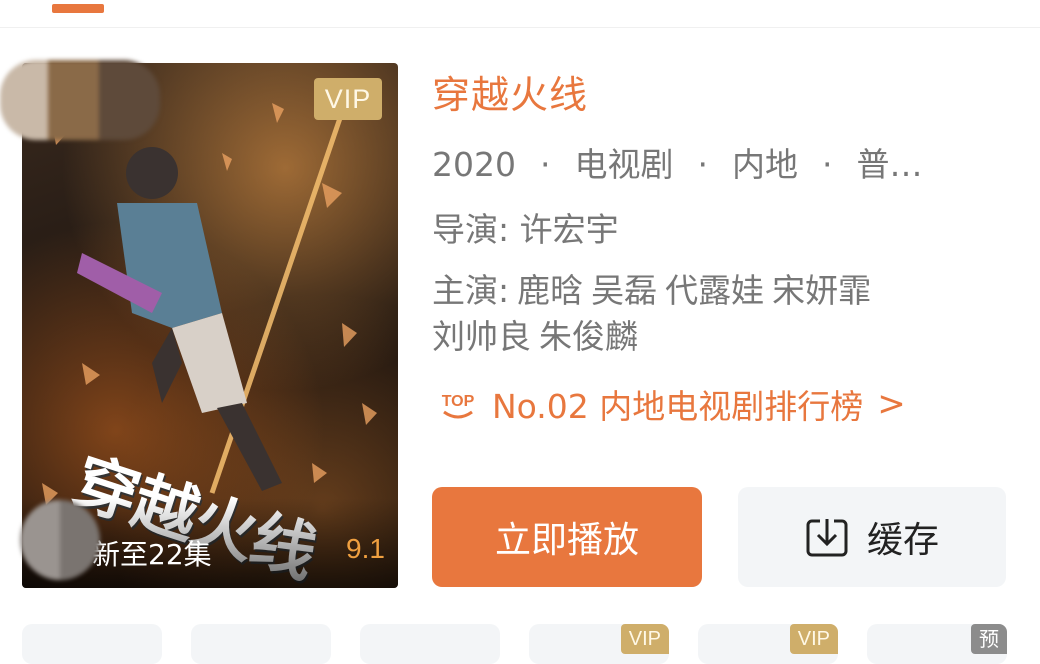 The image size is (1040, 664). Describe the element at coordinates (474, 164) in the screenshot. I see `meta-year: 2020` at that location.